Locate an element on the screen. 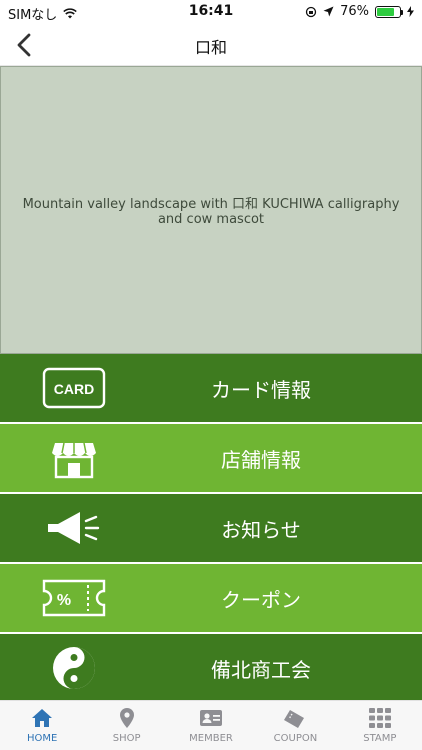 The image size is (422, 750). tab-stamp: STAMP is located at coordinates (380, 725).